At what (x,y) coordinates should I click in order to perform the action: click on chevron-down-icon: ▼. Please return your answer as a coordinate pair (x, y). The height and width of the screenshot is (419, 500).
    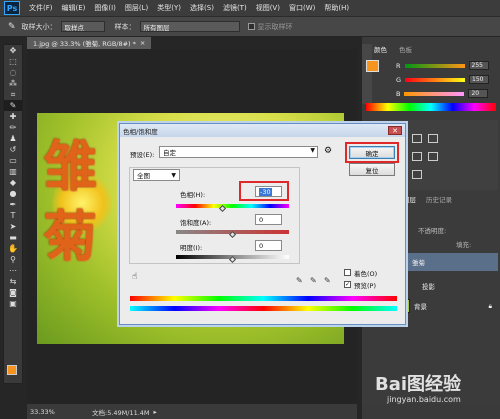
    Looking at the image, I should click on (173, 175).